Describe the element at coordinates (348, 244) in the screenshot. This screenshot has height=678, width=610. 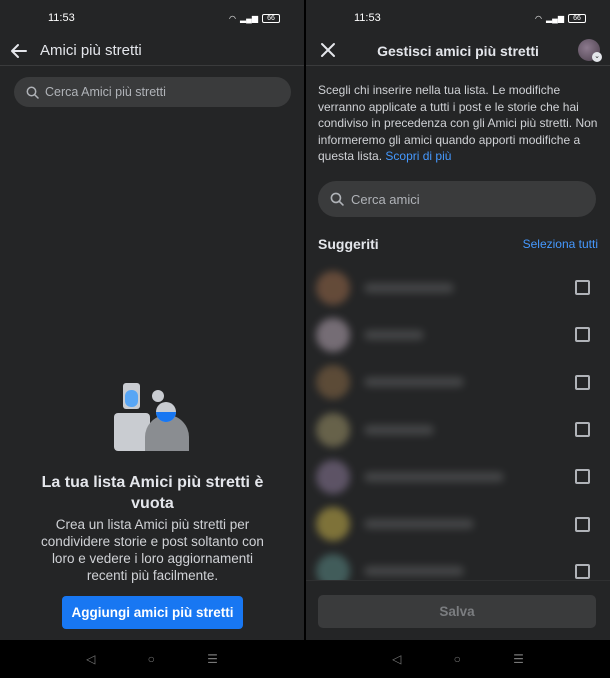
I see `suggested-title: Suggeriti` at that location.